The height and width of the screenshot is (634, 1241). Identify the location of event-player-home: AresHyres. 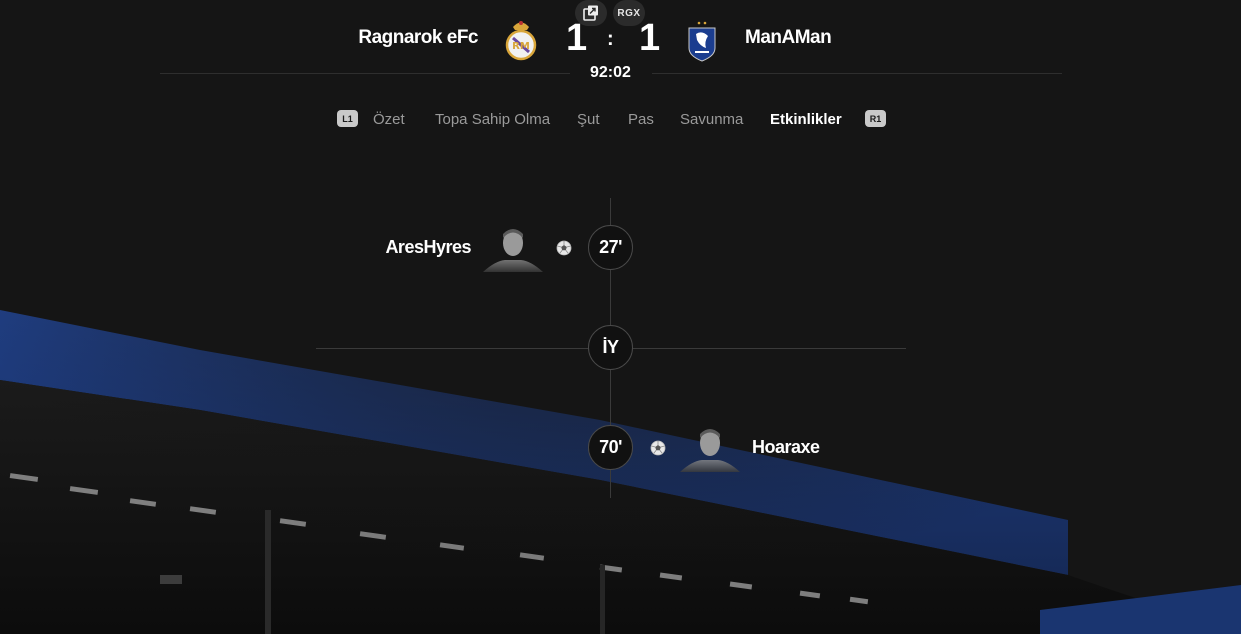
(428, 247).